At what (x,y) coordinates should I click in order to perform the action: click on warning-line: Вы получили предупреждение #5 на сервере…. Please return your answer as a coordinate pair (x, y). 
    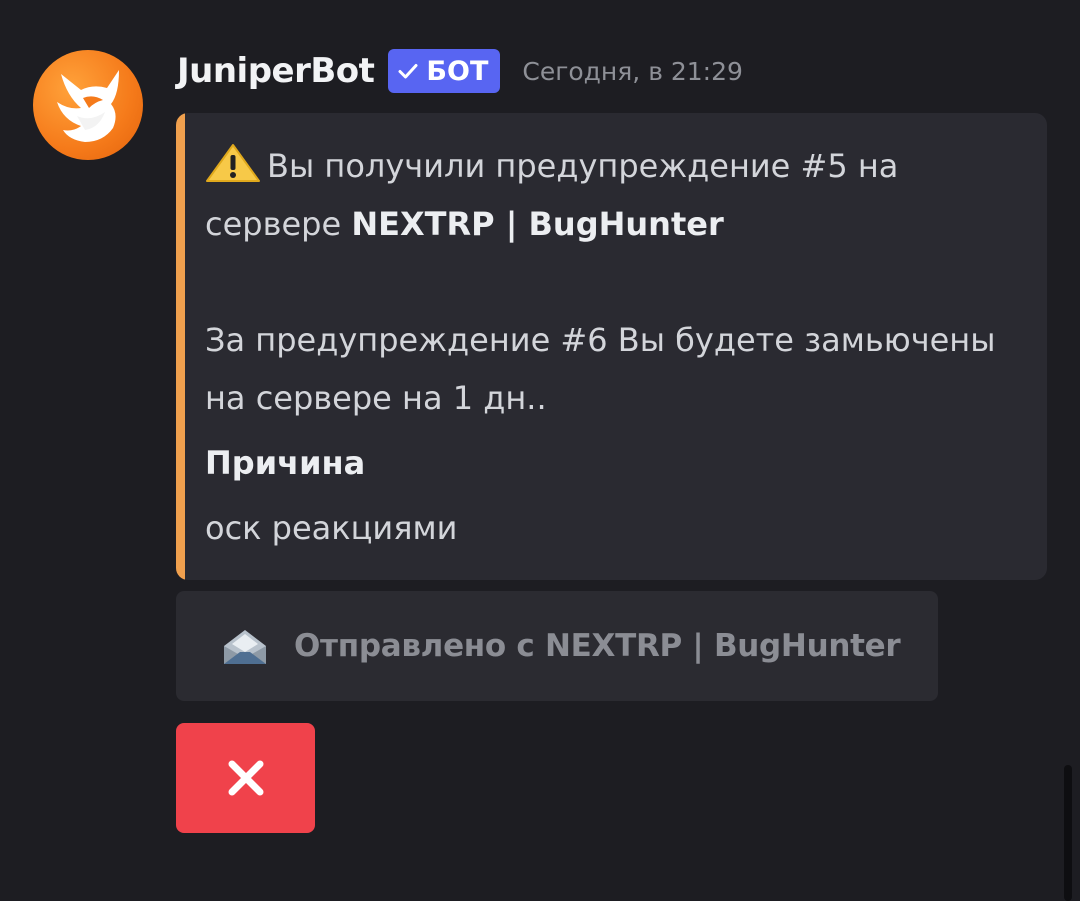
    Looking at the image, I should click on (610, 195).